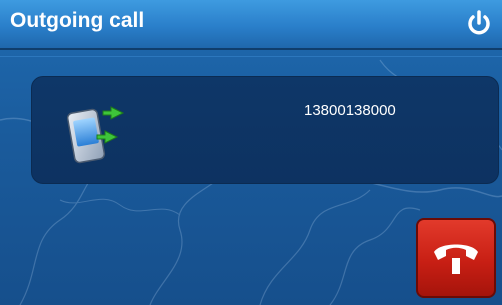 The height and width of the screenshot is (305, 502). I want to click on window-title: Outgoing call, so click(77, 20).